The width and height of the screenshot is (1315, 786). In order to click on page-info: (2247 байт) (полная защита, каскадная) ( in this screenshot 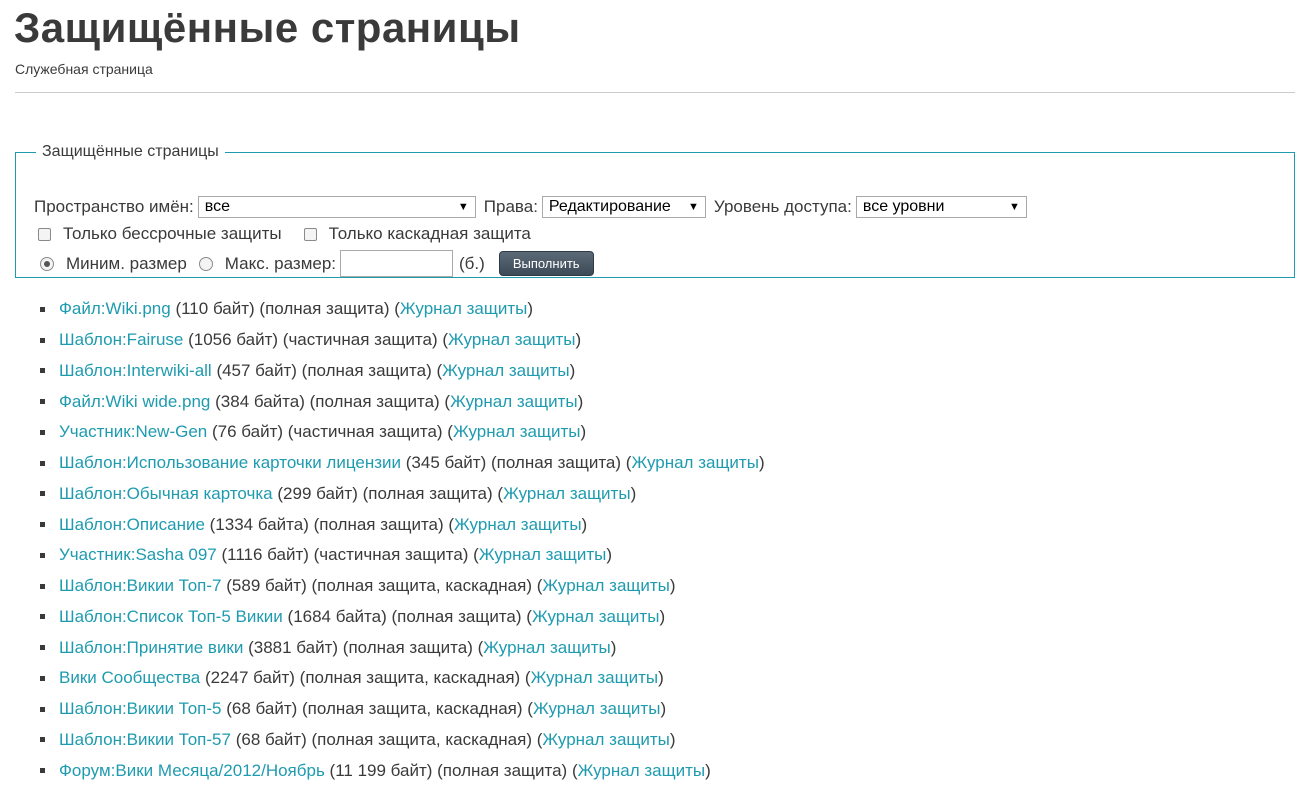, I will do `click(367, 678)`.